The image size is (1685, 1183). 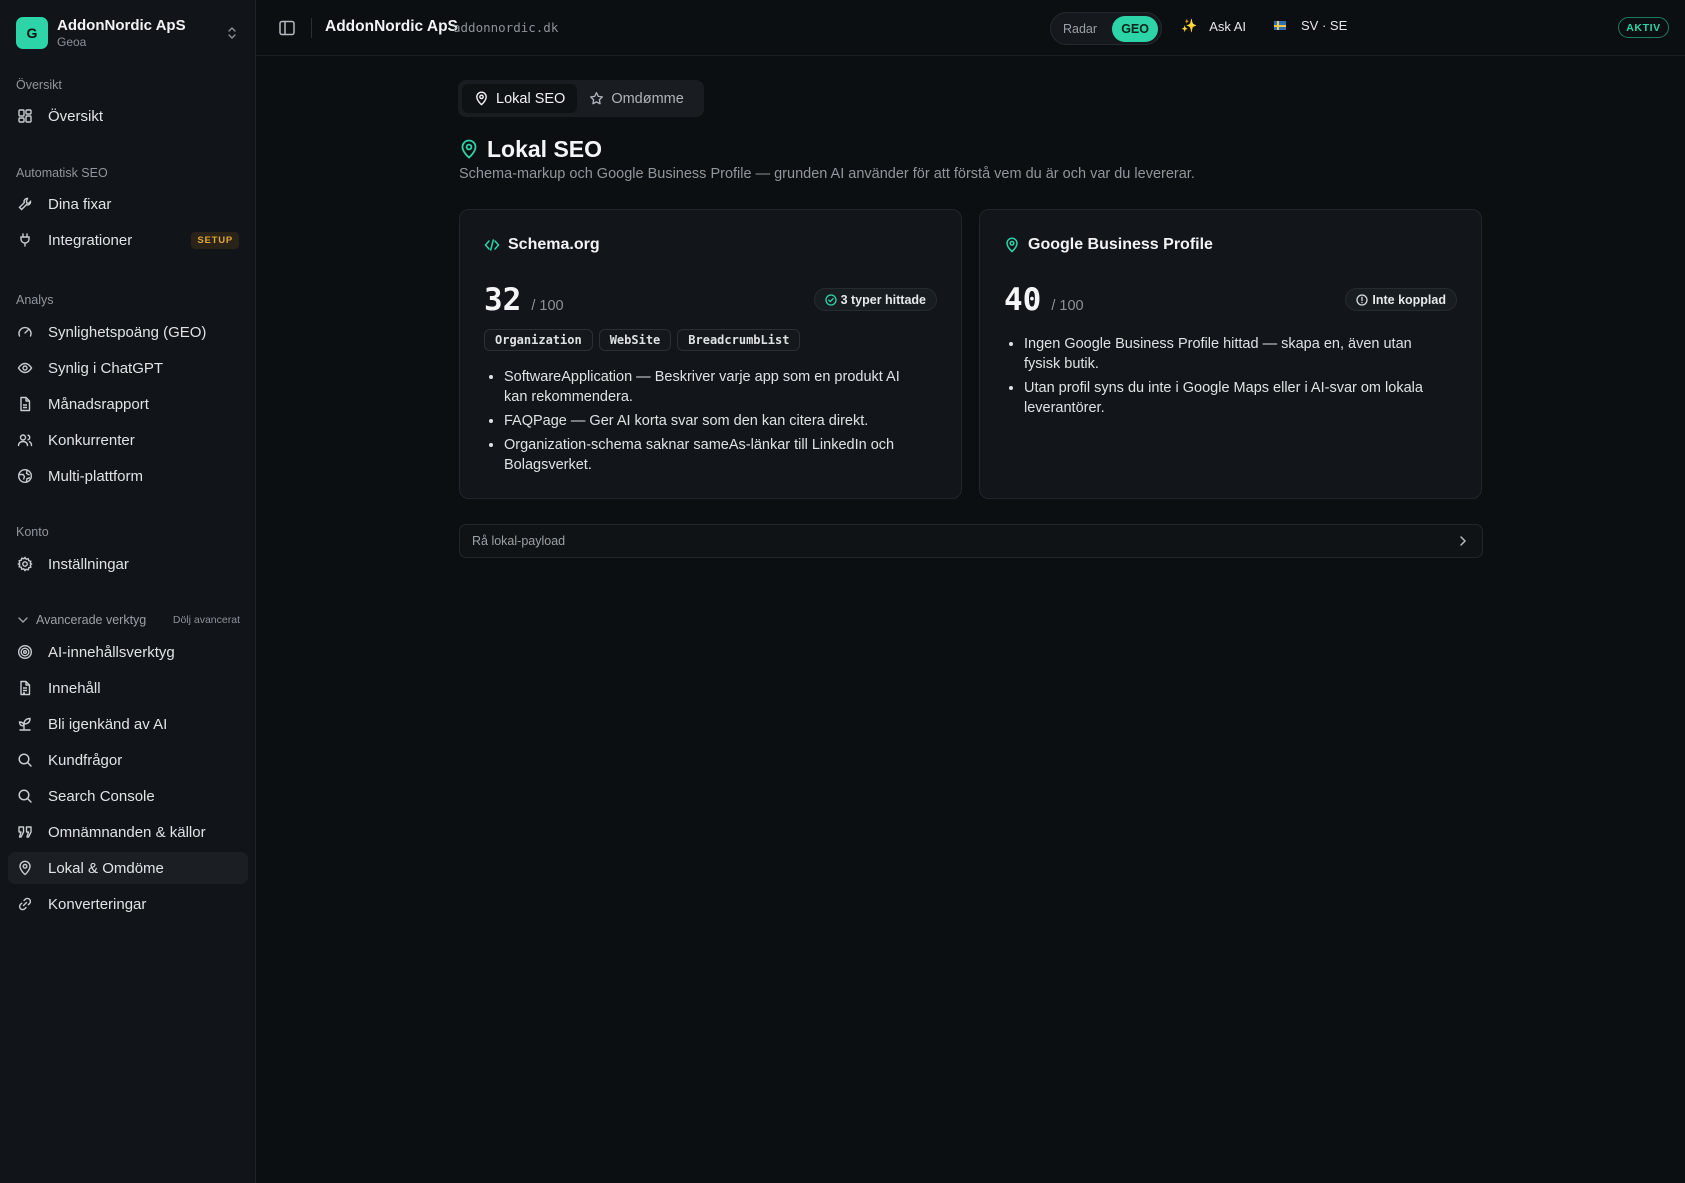 I want to click on raw-payload-expander: Rå lokal-payload, so click(x=971, y=541).